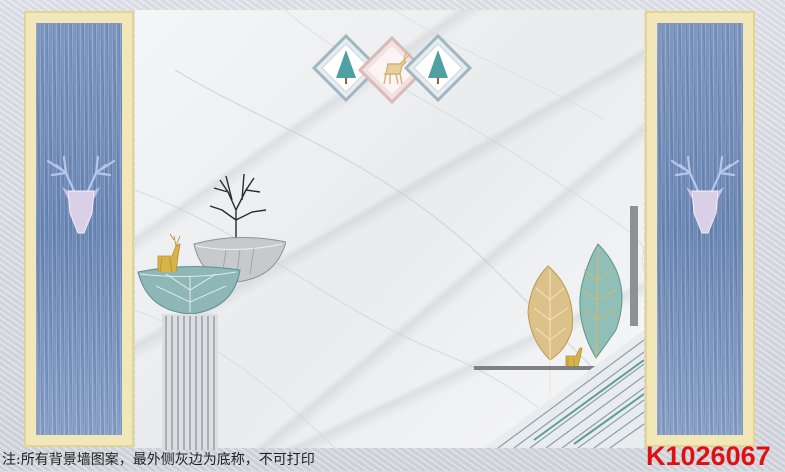  I want to click on leaf-bowl-sculpture, so click(211, 311).